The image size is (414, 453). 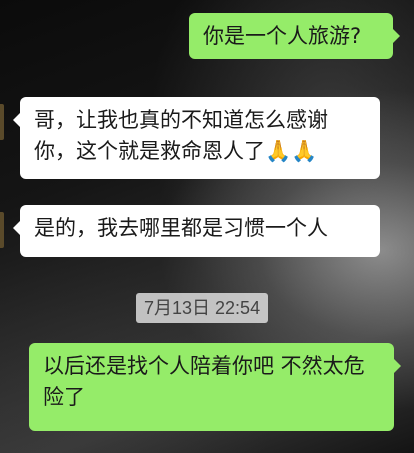 I want to click on message-text: 你是一个人旅游?, so click(x=282, y=36).